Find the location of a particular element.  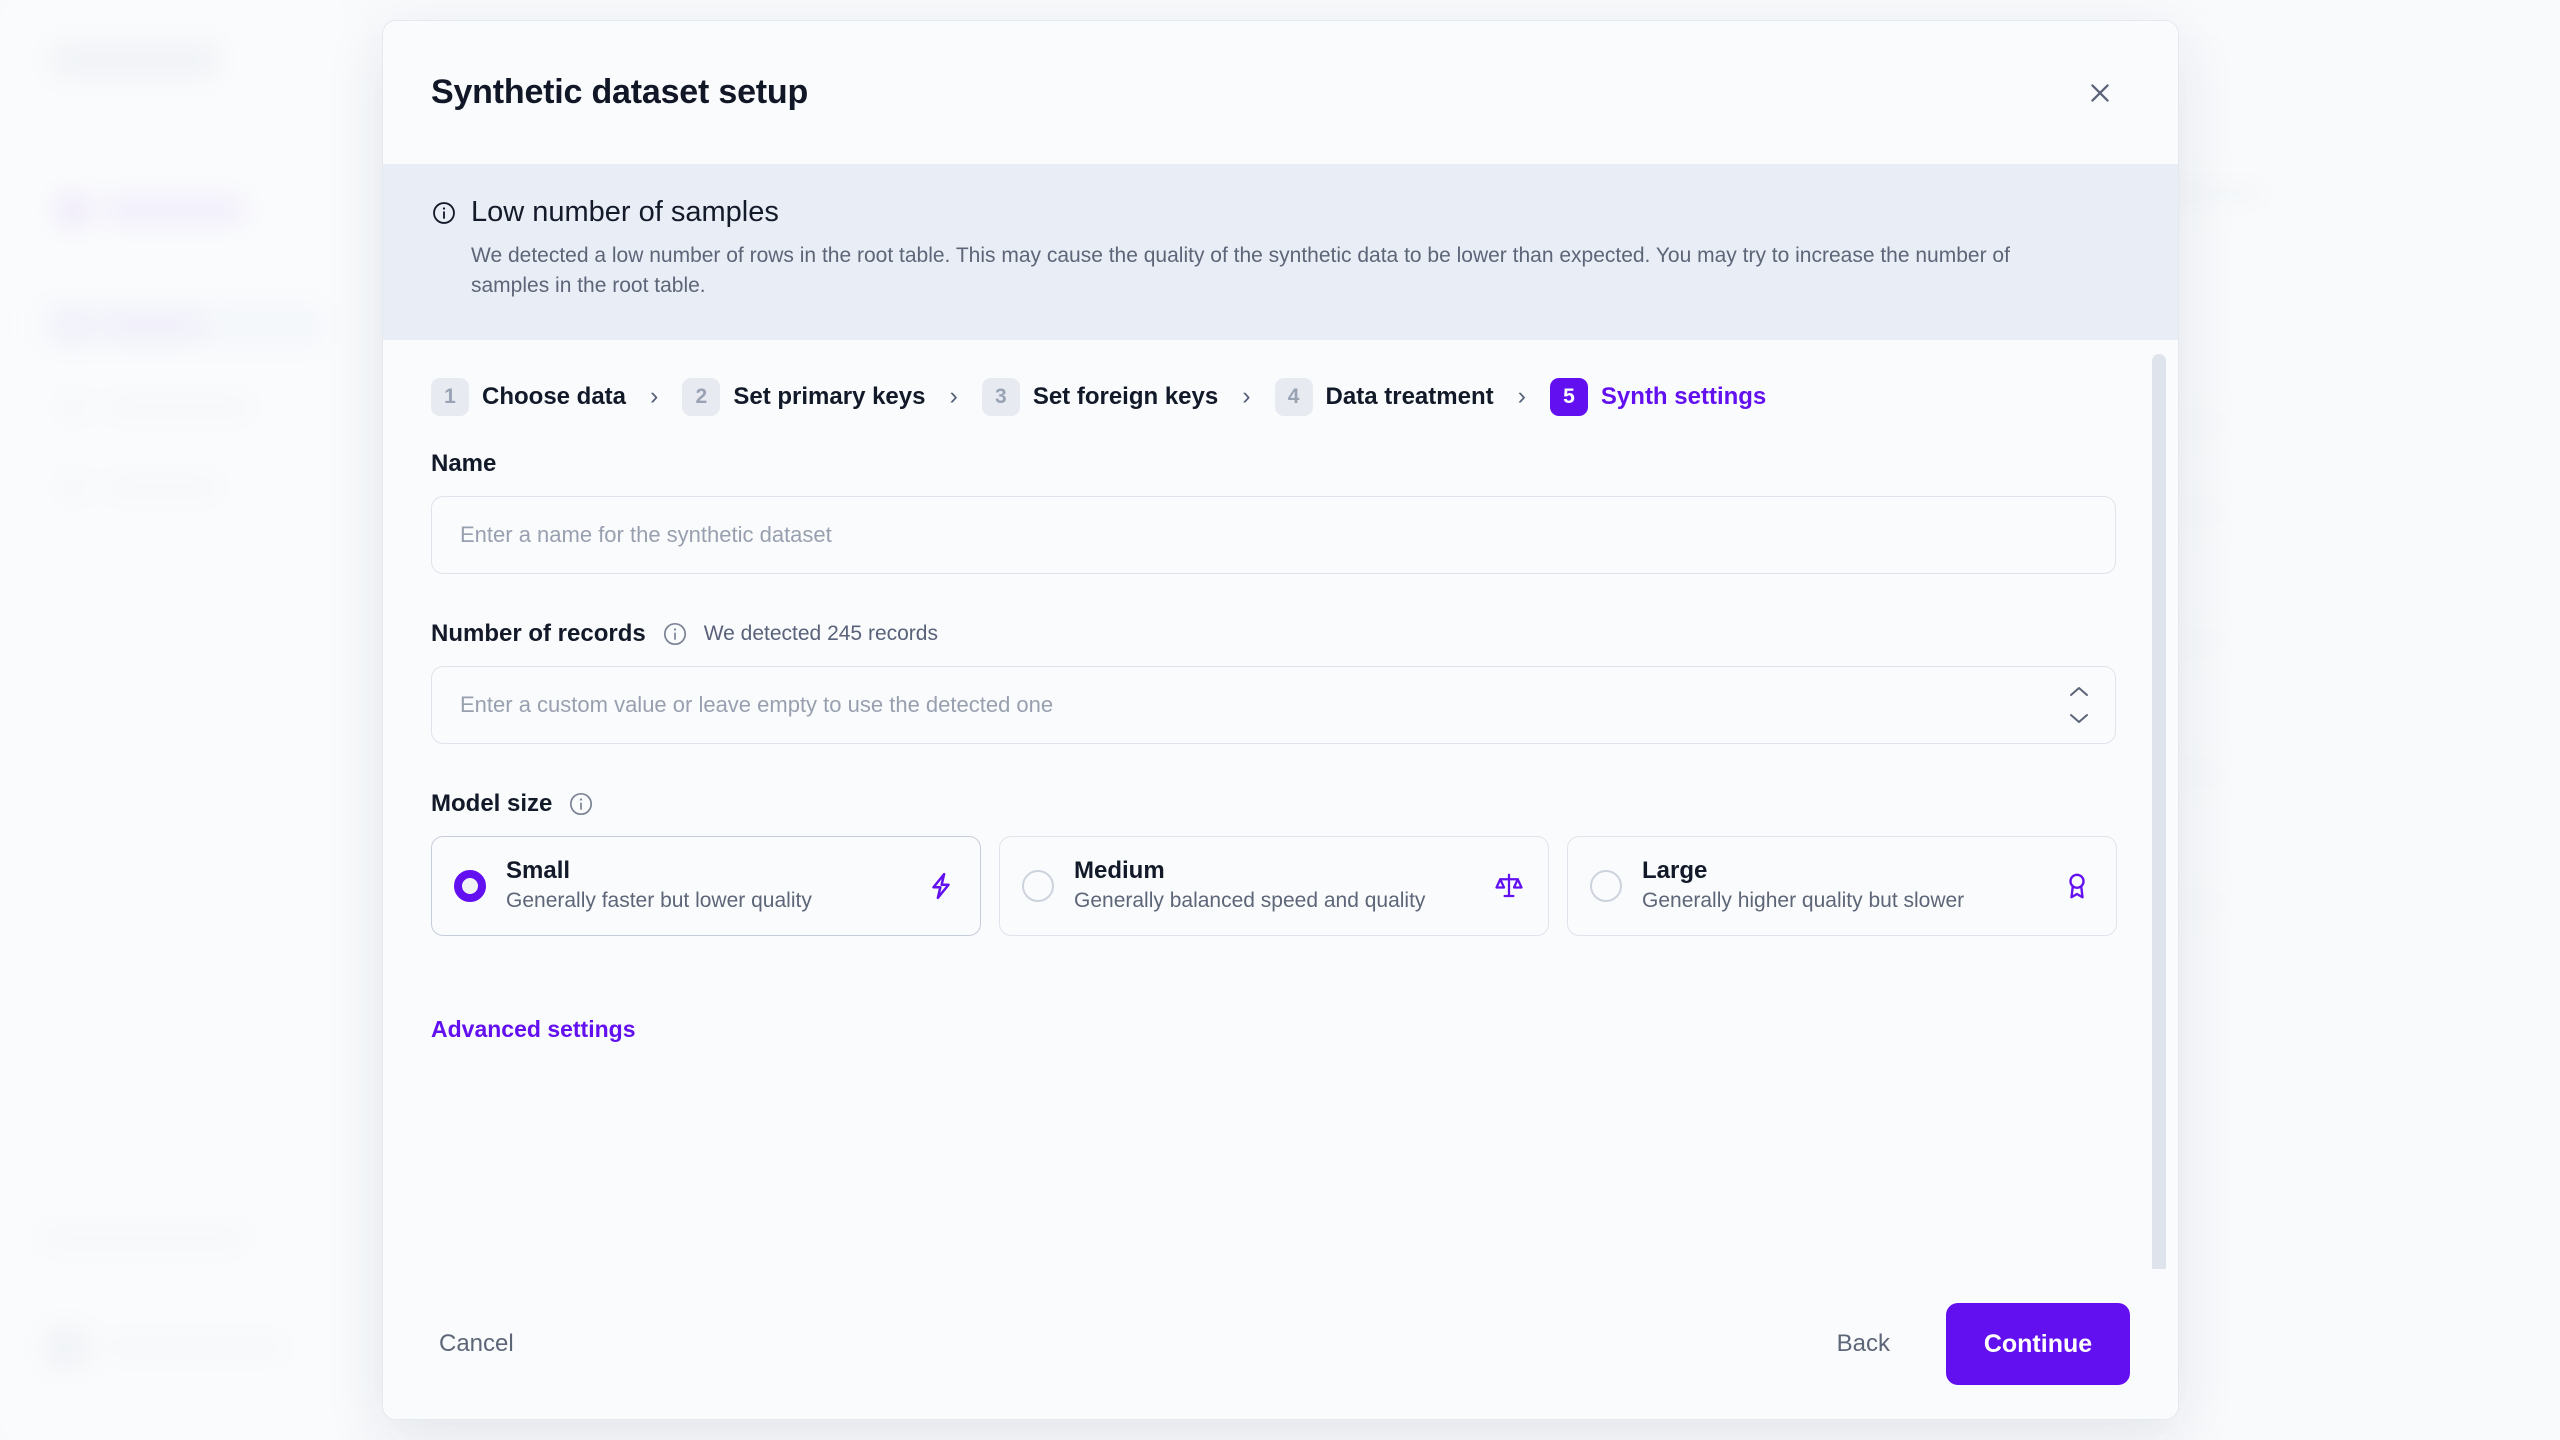

step-data-treatment: 4 Data treatment is located at coordinates (1384, 396).